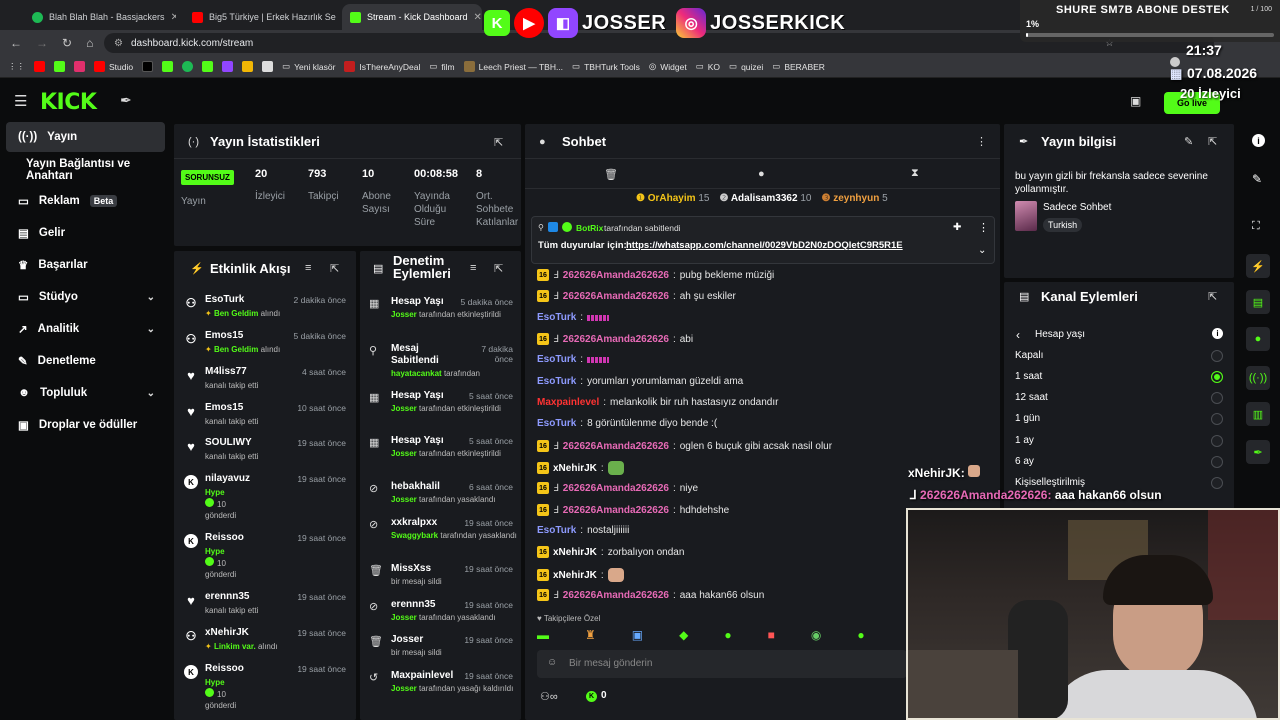  Describe the element at coordinates (414, 523) in the screenshot. I see `mod-target: xxkralpxx` at that location.